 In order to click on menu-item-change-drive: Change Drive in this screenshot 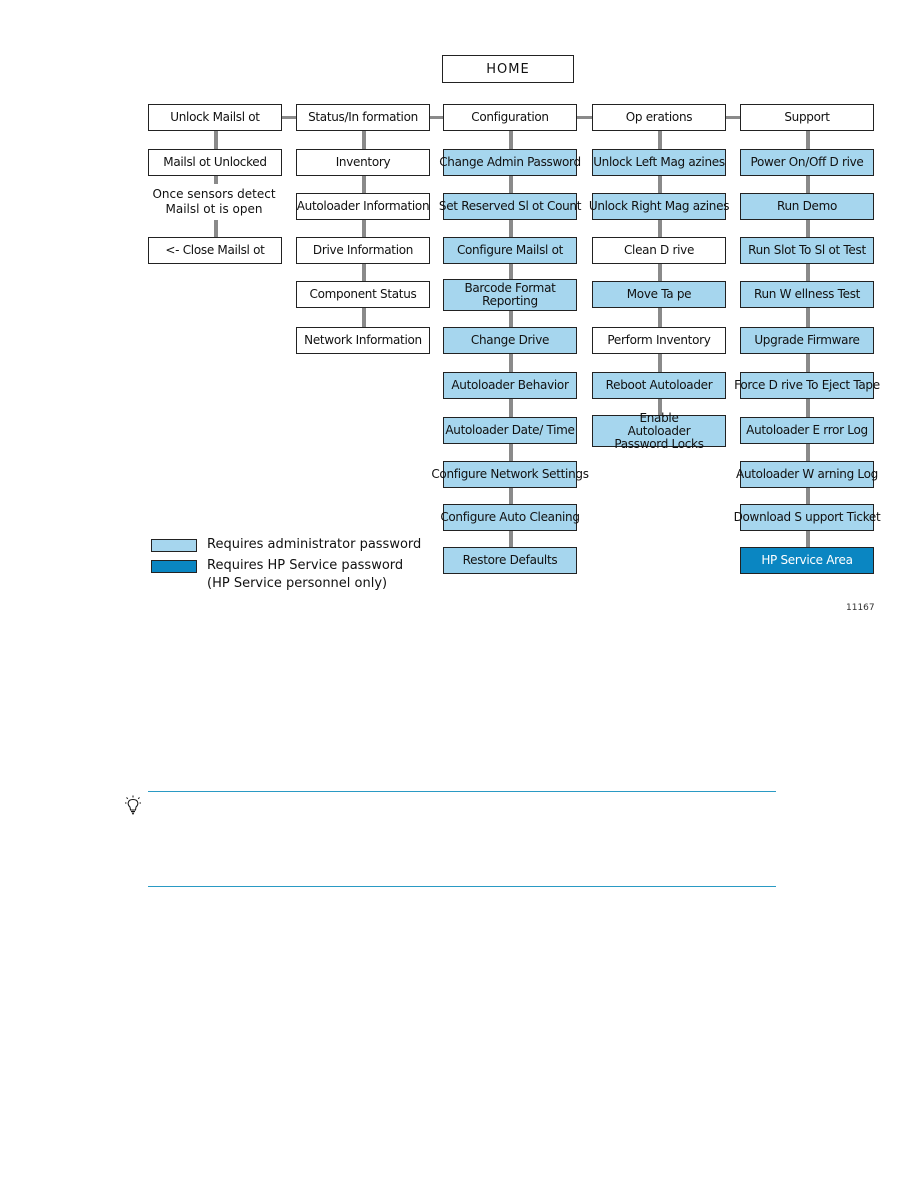, I will do `click(510, 340)`.